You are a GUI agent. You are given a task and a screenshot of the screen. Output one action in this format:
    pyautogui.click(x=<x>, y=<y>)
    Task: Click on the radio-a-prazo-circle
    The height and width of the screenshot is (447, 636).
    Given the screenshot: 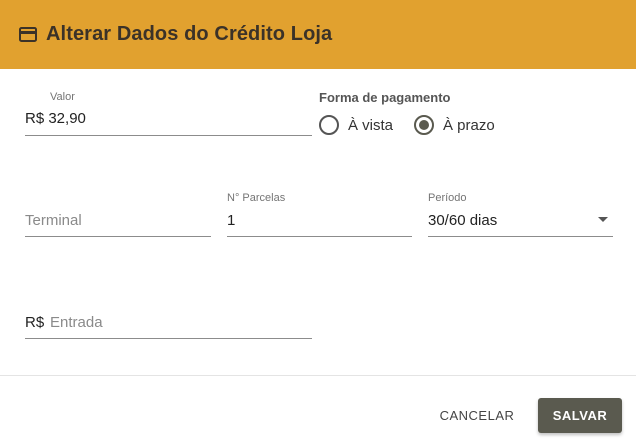 What is the action you would take?
    pyautogui.click(x=424, y=125)
    